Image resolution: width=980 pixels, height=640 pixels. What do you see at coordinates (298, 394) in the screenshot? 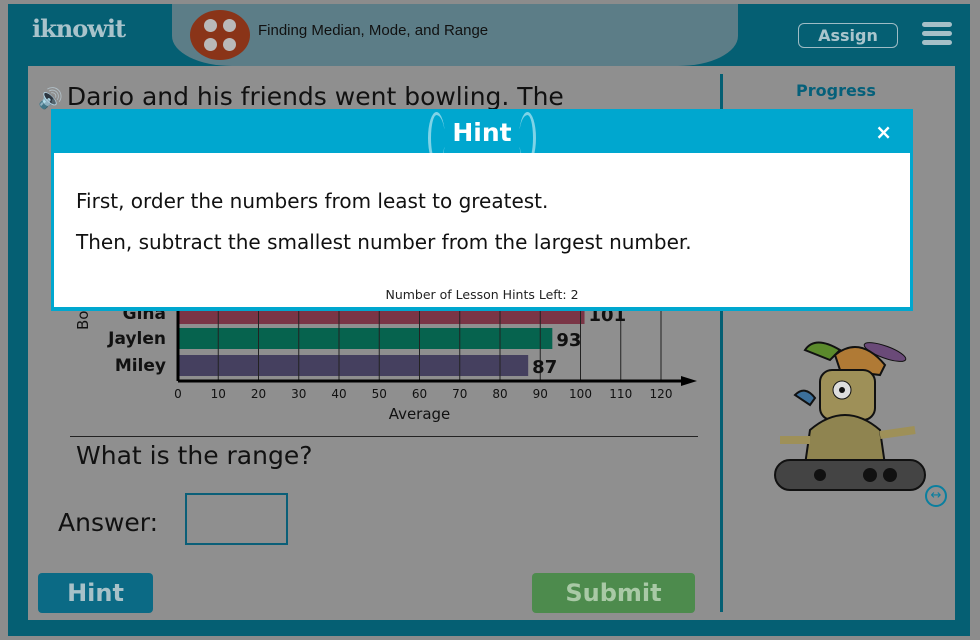
I see `x-tick-label: 30` at bounding box center [298, 394].